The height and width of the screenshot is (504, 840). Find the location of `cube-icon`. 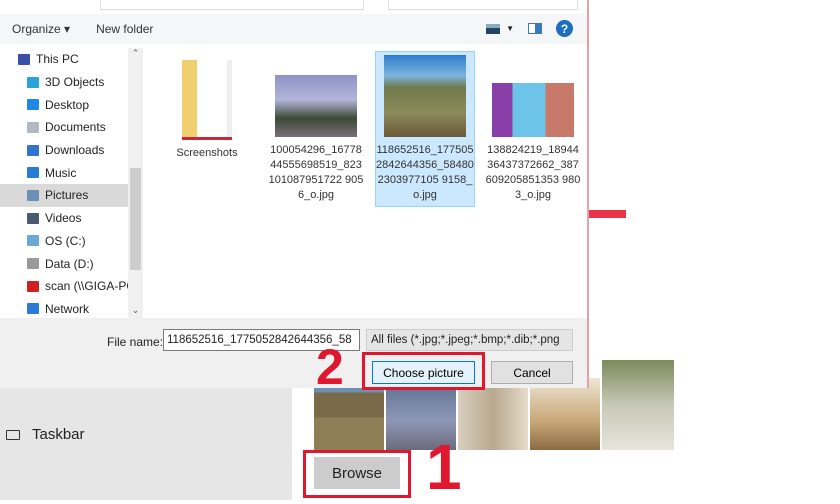

cube-icon is located at coordinates (33, 82).